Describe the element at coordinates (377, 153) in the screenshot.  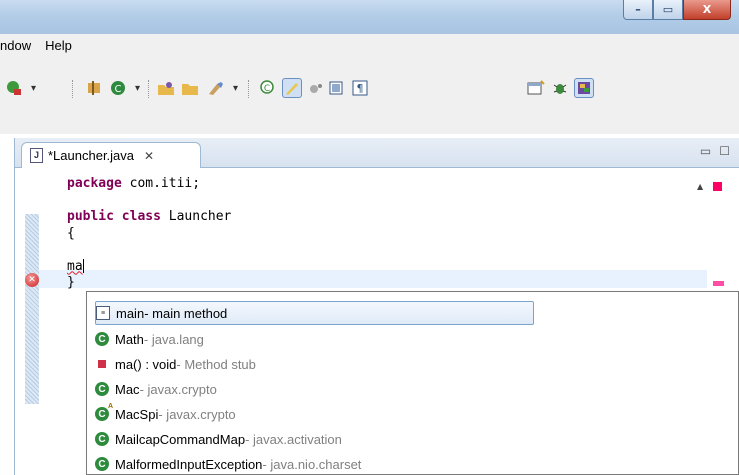
I see `editor-tab-strip: J *Launcher.java ✕ ▭ ☐` at that location.